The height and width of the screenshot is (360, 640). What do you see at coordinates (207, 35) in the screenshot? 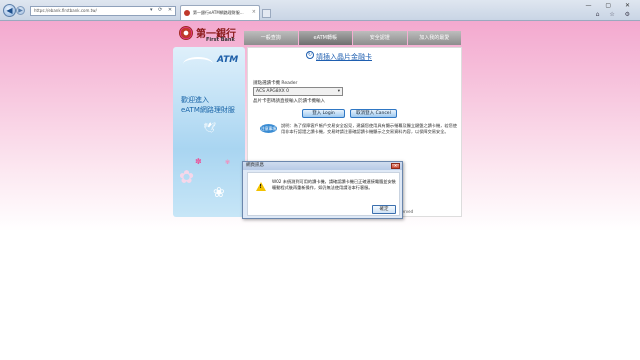
I see `bank-logo: 第一銀行 First Bank` at bounding box center [207, 35].